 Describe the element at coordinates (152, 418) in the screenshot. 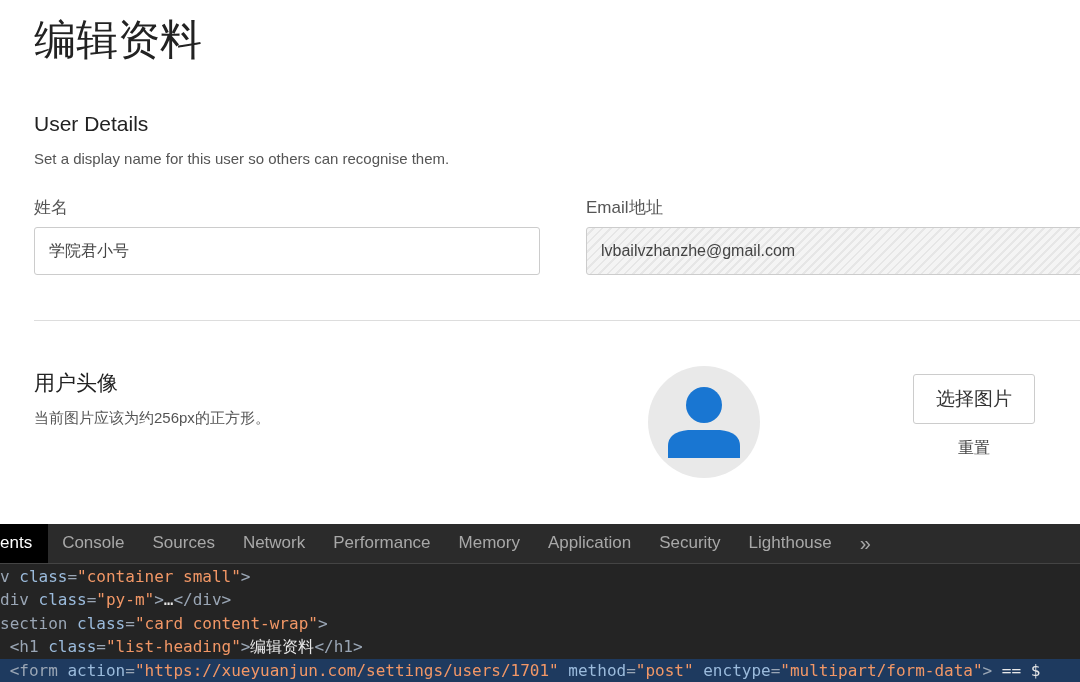

I see `section-description: 当前图片应该为约256px的正方形。` at that location.